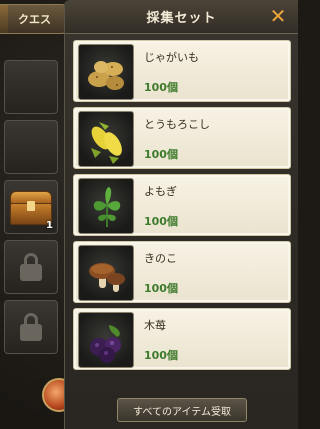 This screenshot has height=429, width=320. What do you see at coordinates (182, 138) in the screenshot?
I see `list-item: とうもろこし 100個` at bounding box center [182, 138].